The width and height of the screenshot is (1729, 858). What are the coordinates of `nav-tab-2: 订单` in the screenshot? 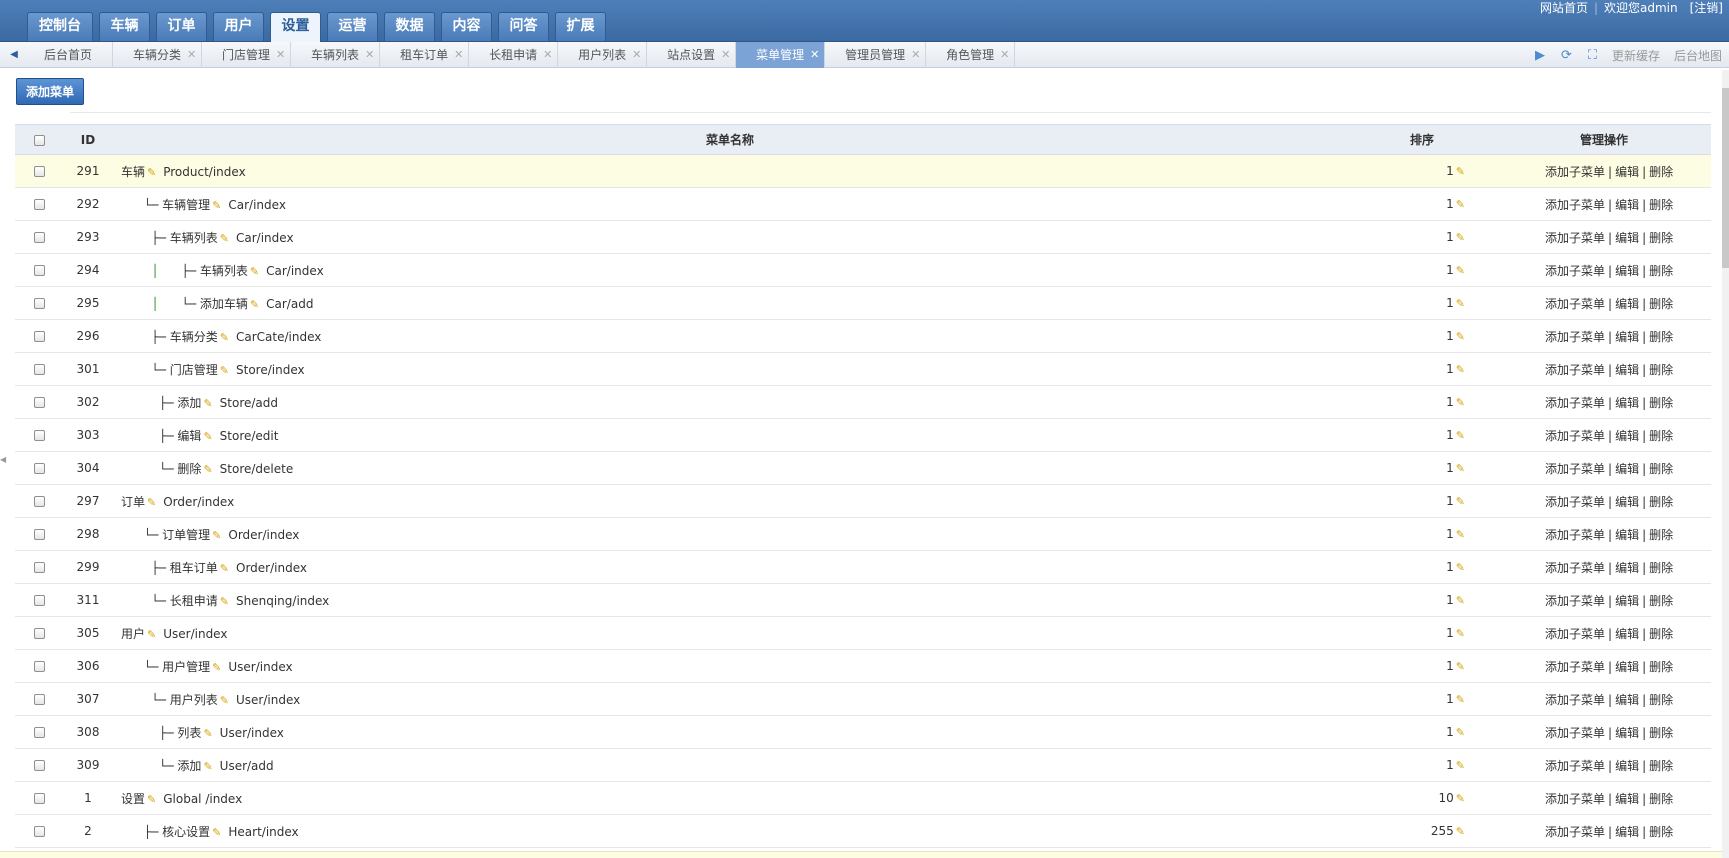 It's located at (181, 26).